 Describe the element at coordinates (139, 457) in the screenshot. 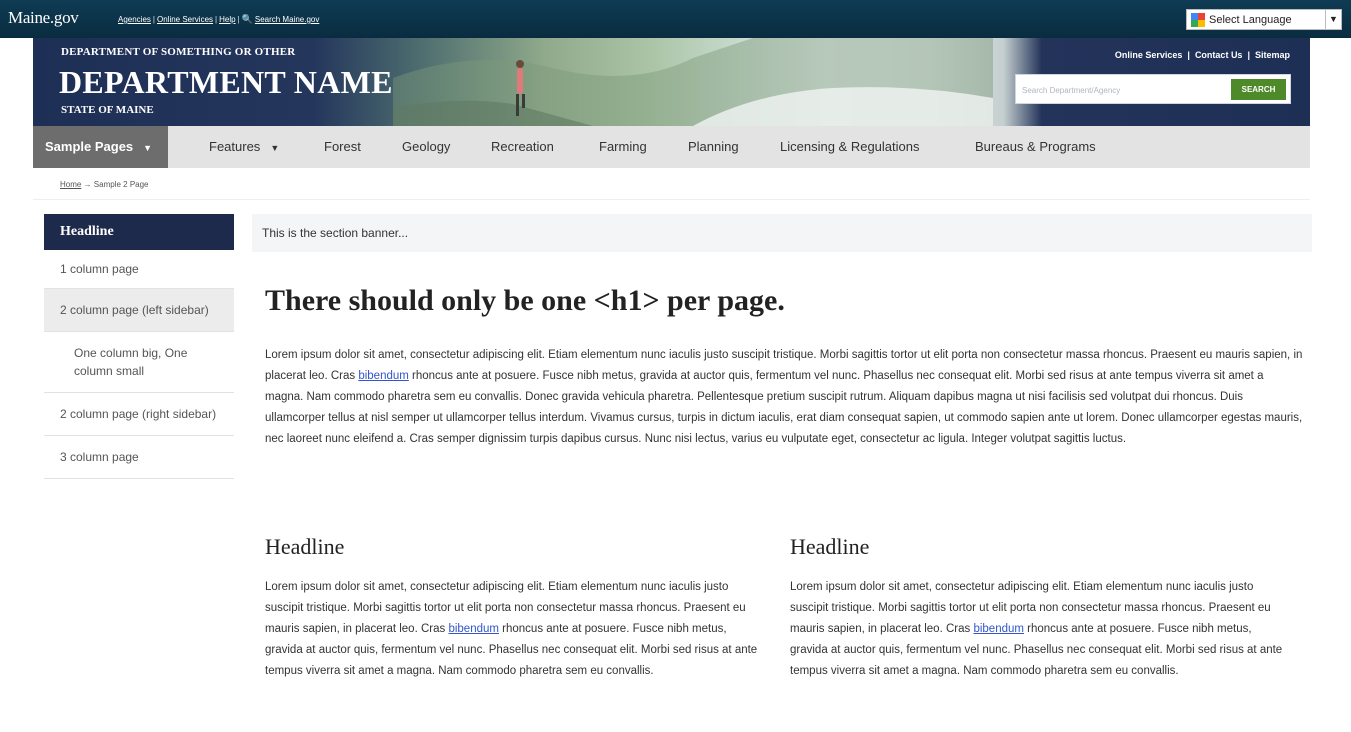

I see `sidebar-item-3-column: 3 column page` at that location.